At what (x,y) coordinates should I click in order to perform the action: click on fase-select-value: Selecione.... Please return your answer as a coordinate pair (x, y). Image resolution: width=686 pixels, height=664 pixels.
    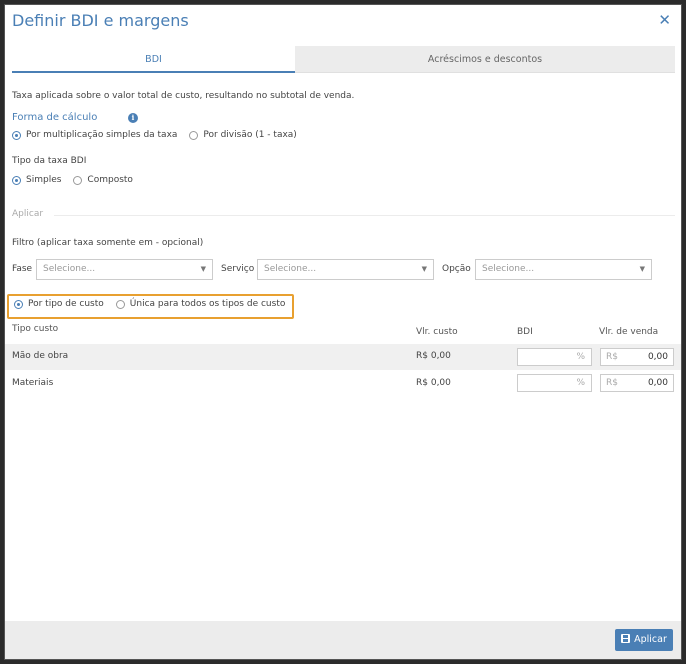
    Looking at the image, I should click on (69, 269).